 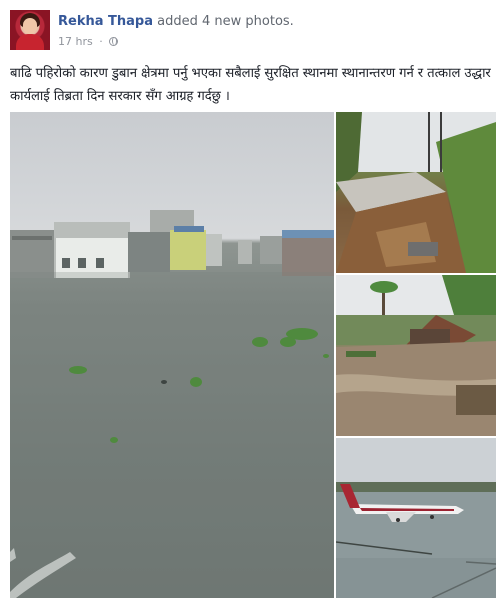 I want to click on globe-icon, so click(x=114, y=41).